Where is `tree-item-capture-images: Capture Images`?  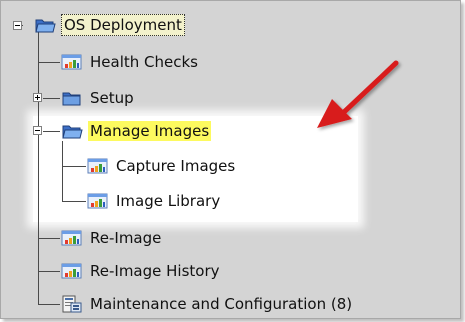 tree-item-capture-images: Capture Images is located at coordinates (162, 166).